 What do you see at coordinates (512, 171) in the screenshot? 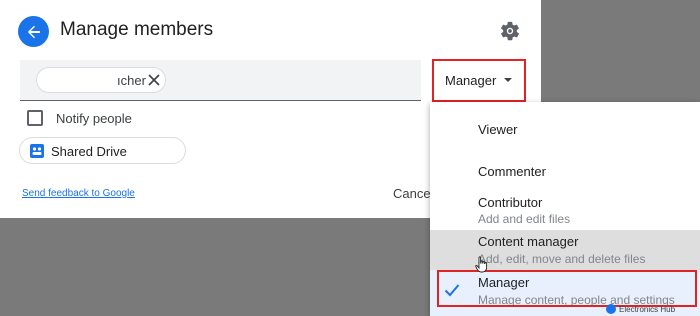
I see `menu-item-label: Commenter` at bounding box center [512, 171].